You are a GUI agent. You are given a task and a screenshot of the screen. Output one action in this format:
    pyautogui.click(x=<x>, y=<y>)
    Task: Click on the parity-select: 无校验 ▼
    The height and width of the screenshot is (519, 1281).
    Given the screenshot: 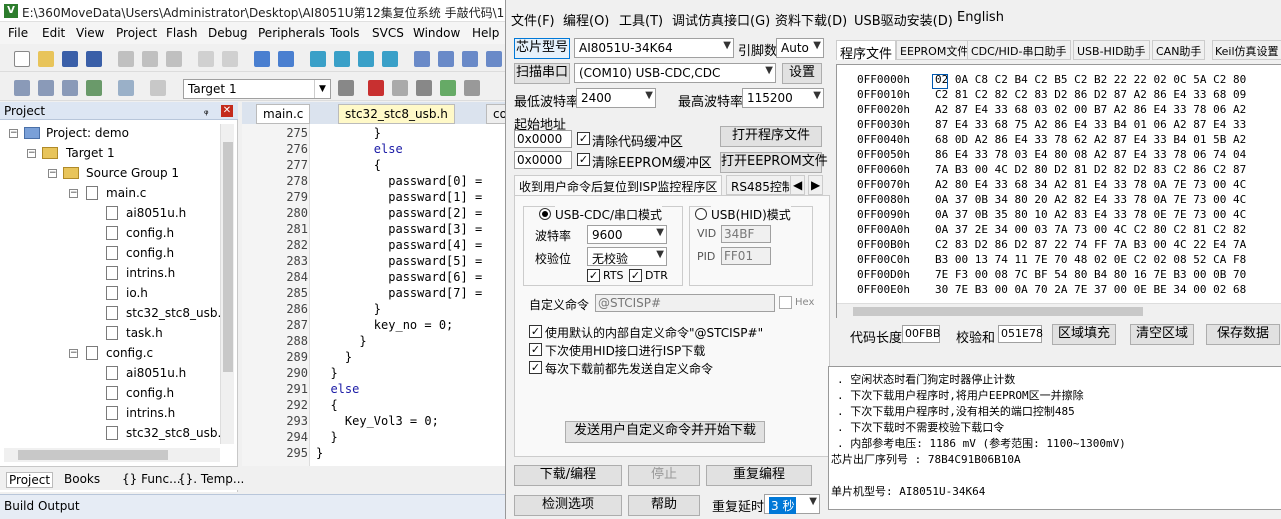 What is the action you would take?
    pyautogui.click(x=627, y=256)
    